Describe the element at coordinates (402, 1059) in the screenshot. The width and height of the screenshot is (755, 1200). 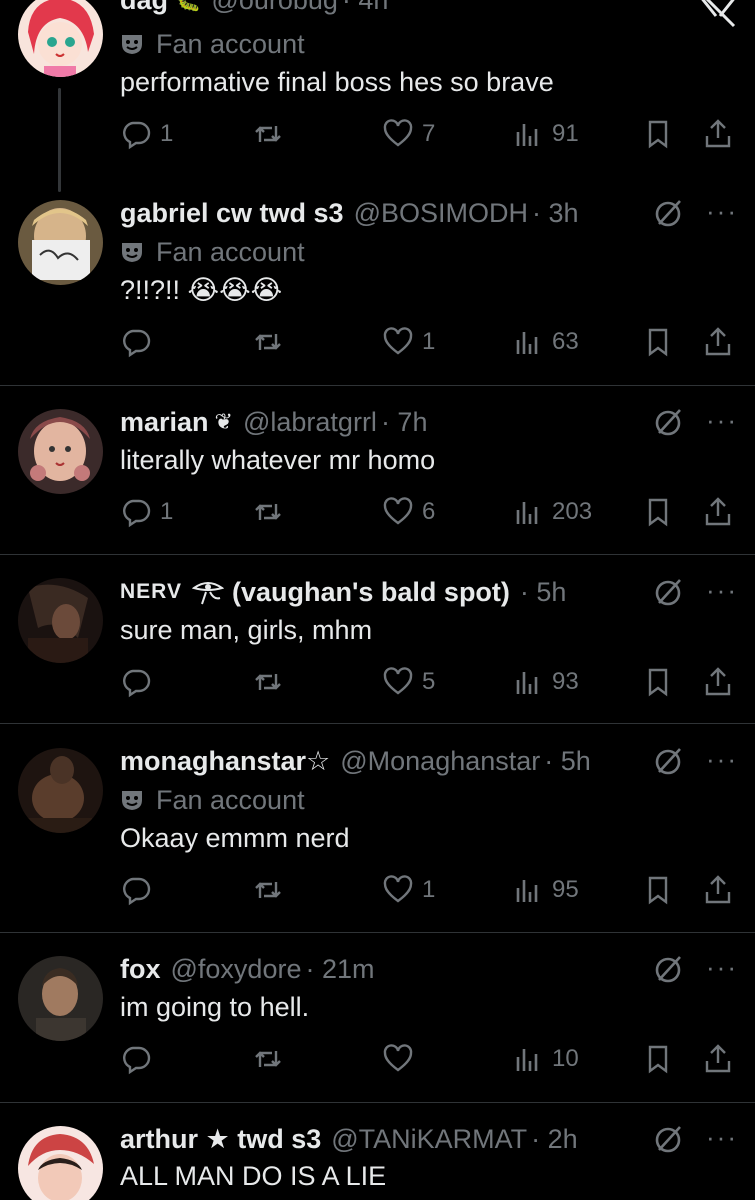
I see `like-button` at that location.